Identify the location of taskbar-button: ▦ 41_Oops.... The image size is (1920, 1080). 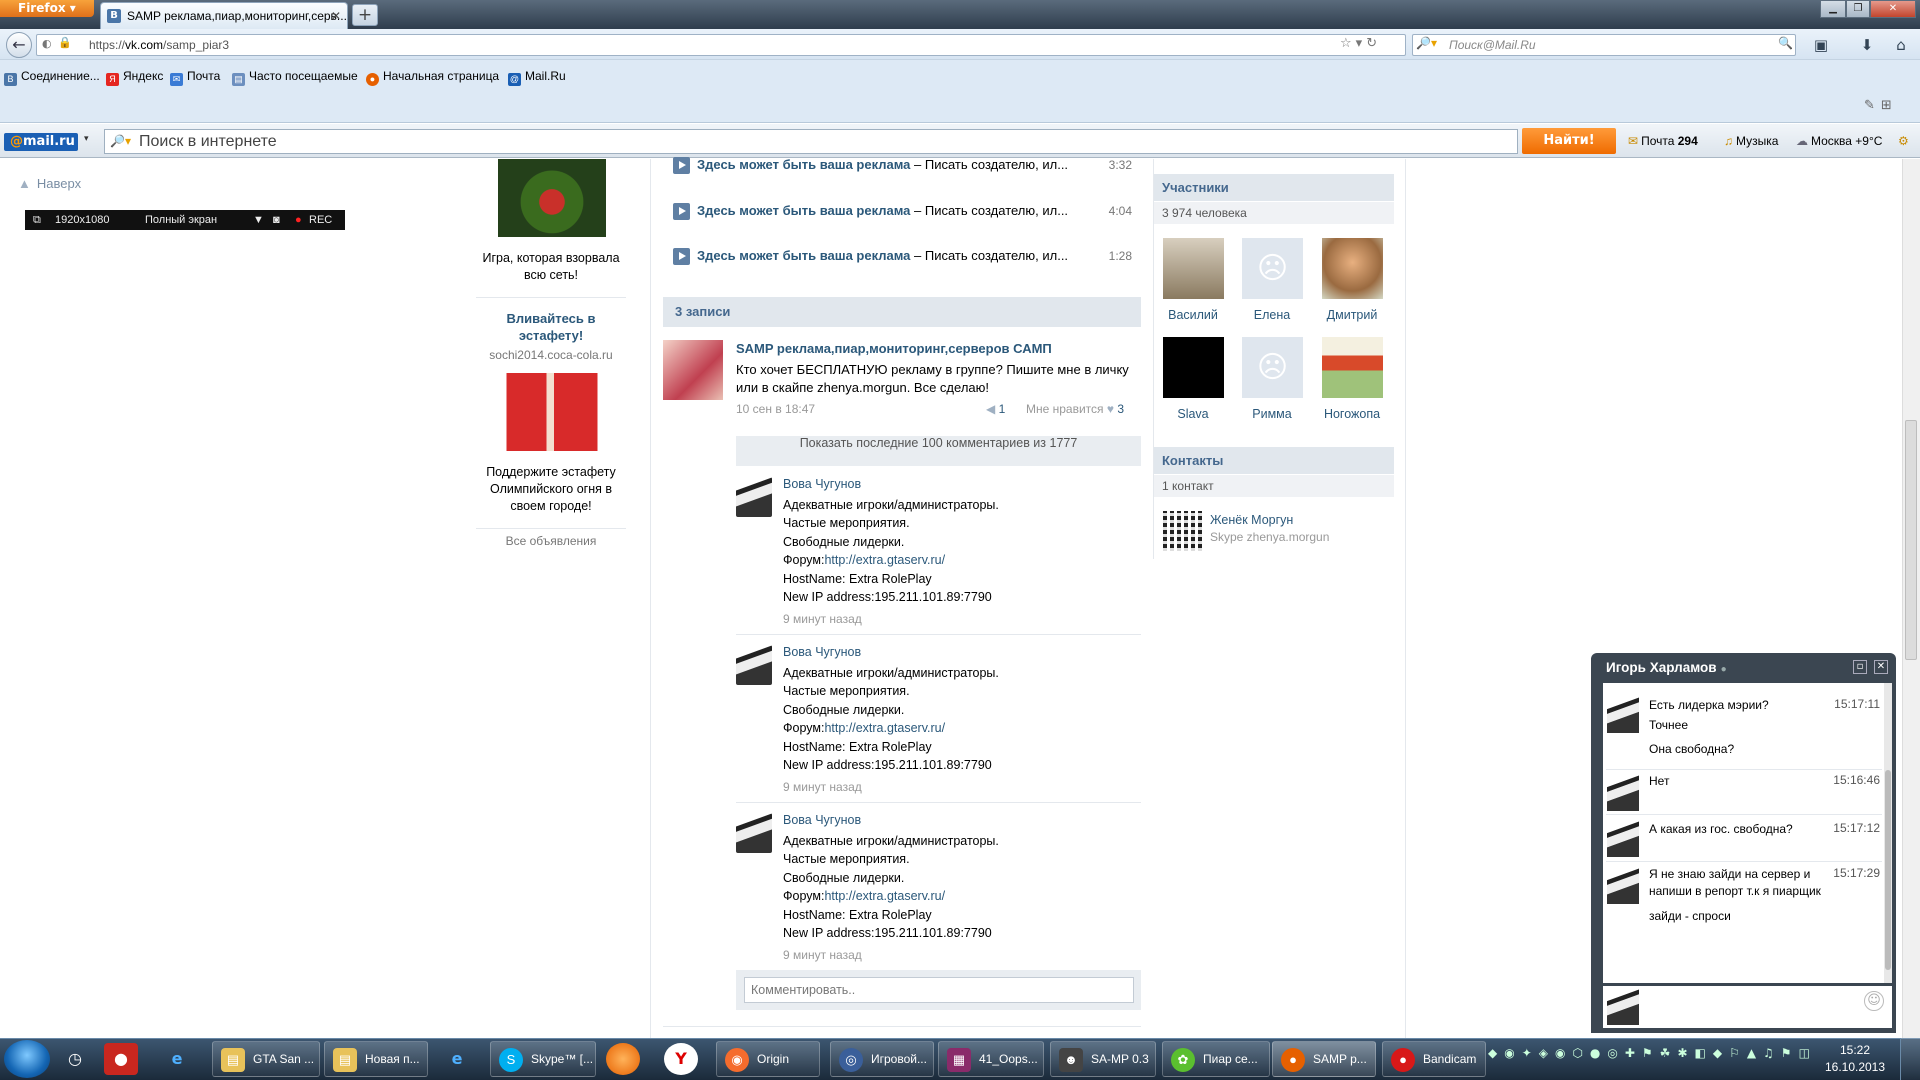
(991, 1059).